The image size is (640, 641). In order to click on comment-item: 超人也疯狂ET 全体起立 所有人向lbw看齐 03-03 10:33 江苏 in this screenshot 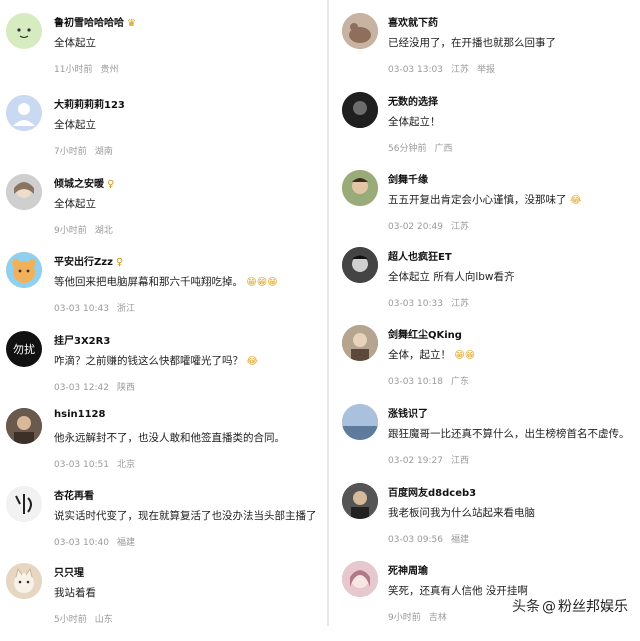, I will do `click(485, 286)`.